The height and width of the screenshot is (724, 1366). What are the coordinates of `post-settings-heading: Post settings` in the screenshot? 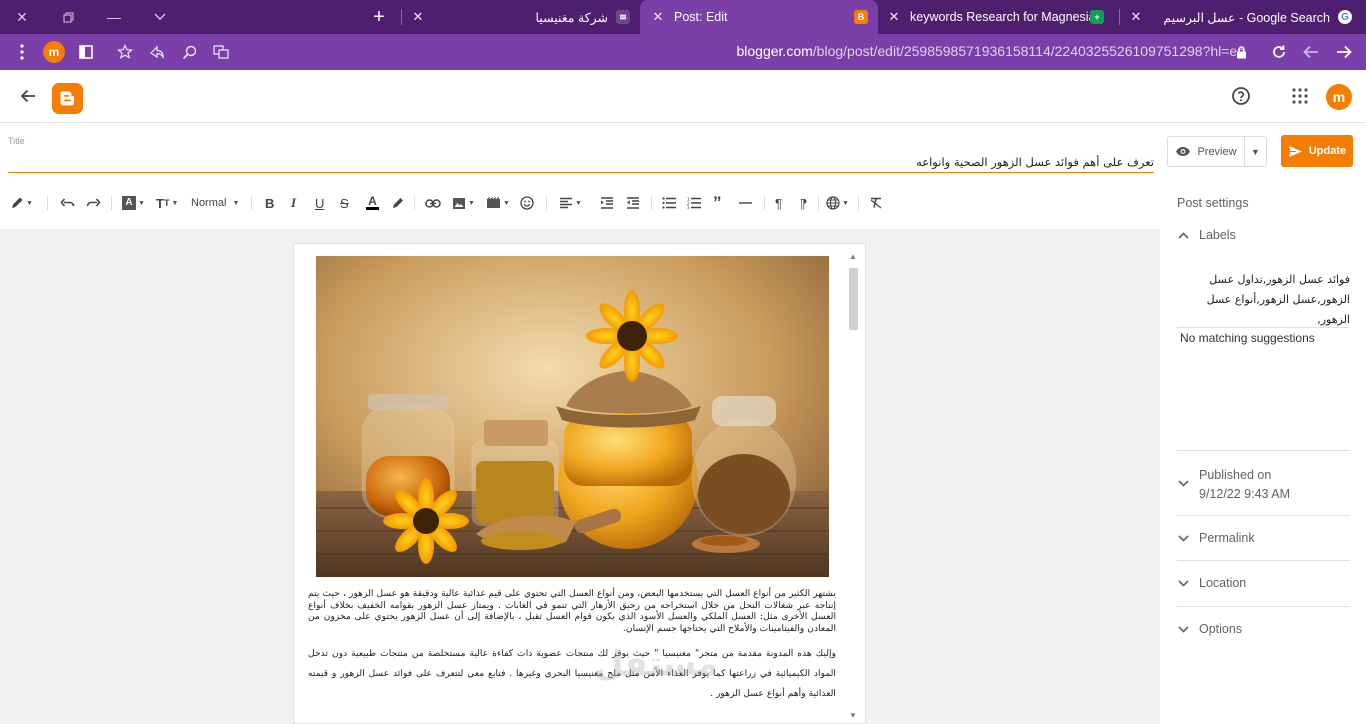 It's located at (1213, 203).